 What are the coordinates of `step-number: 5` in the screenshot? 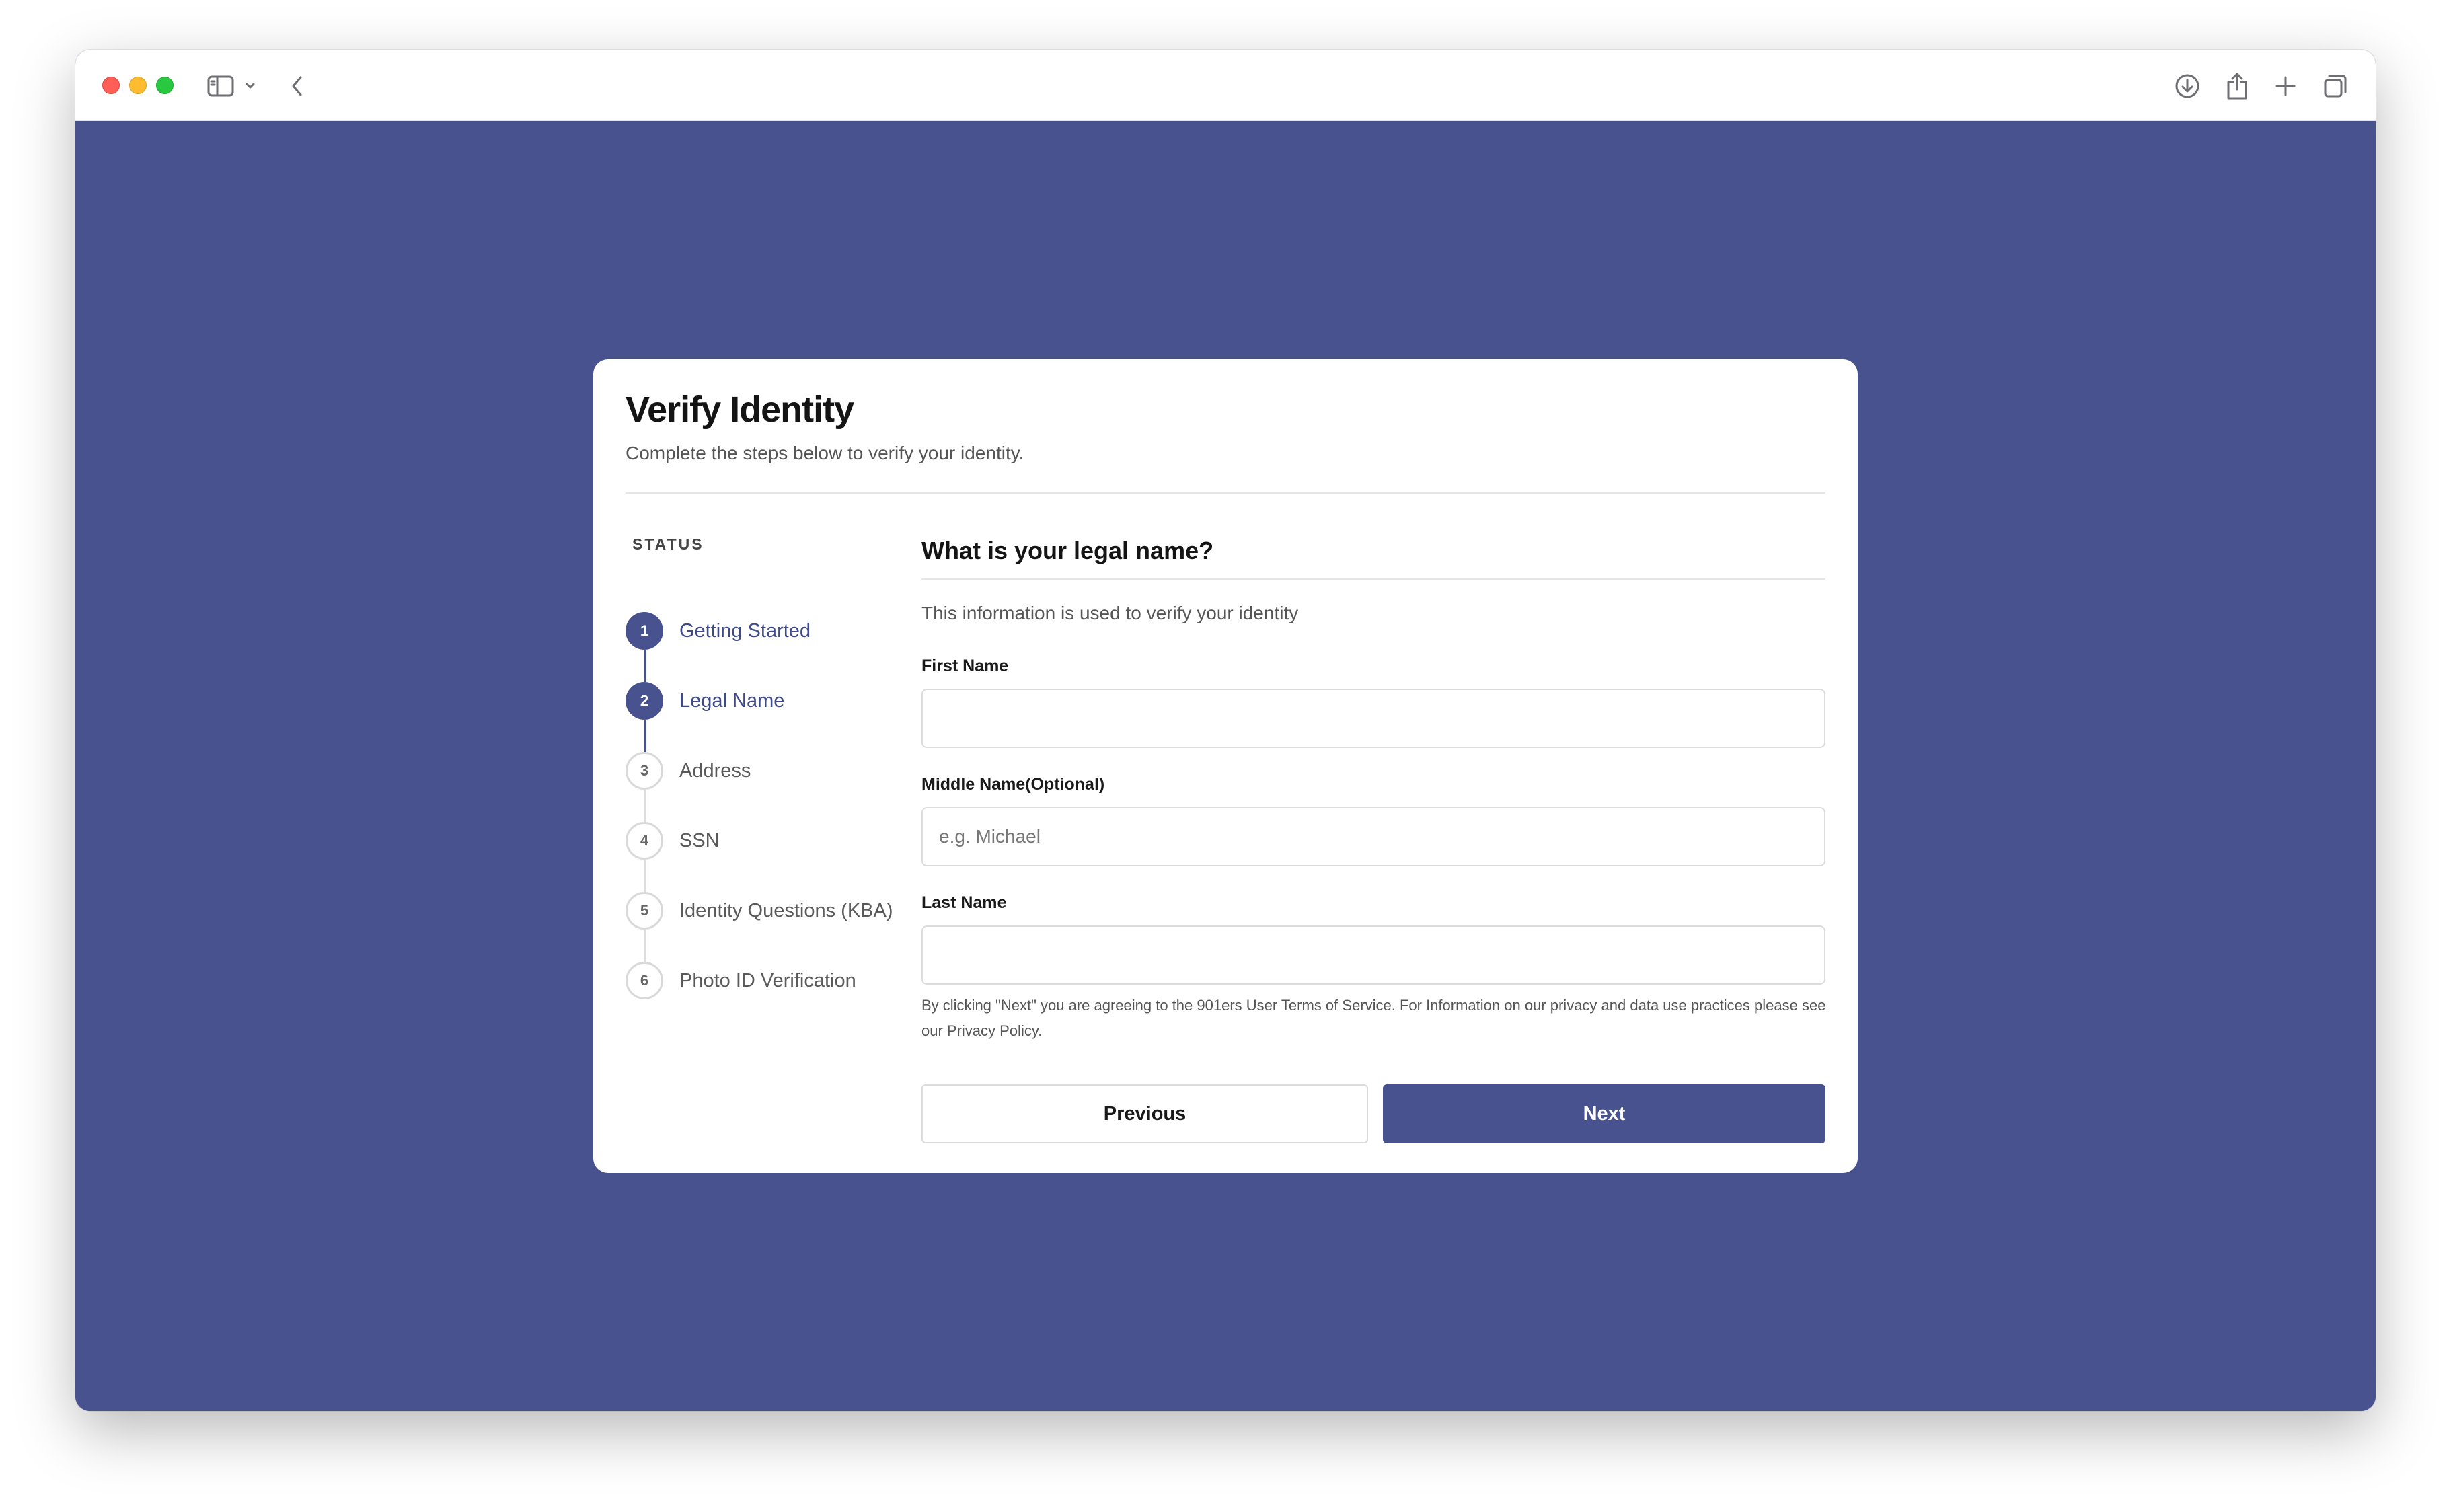 It's located at (644, 911).